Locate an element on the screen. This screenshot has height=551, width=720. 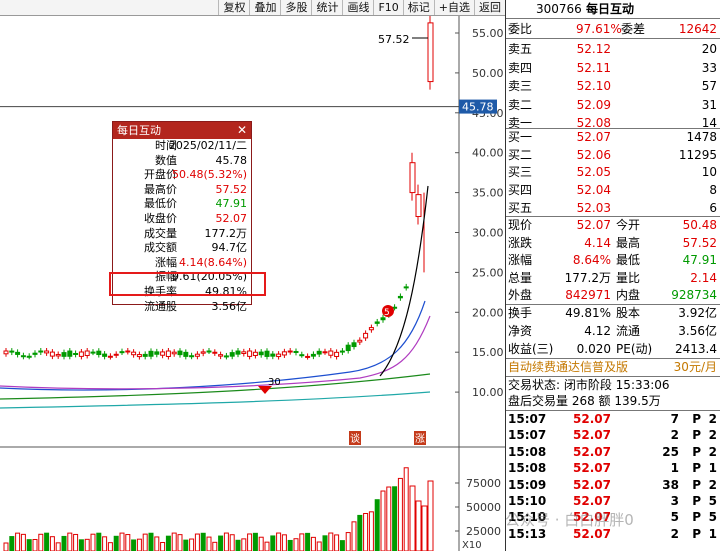
weicha-label: 委差 is located at coordinates (633, 29).